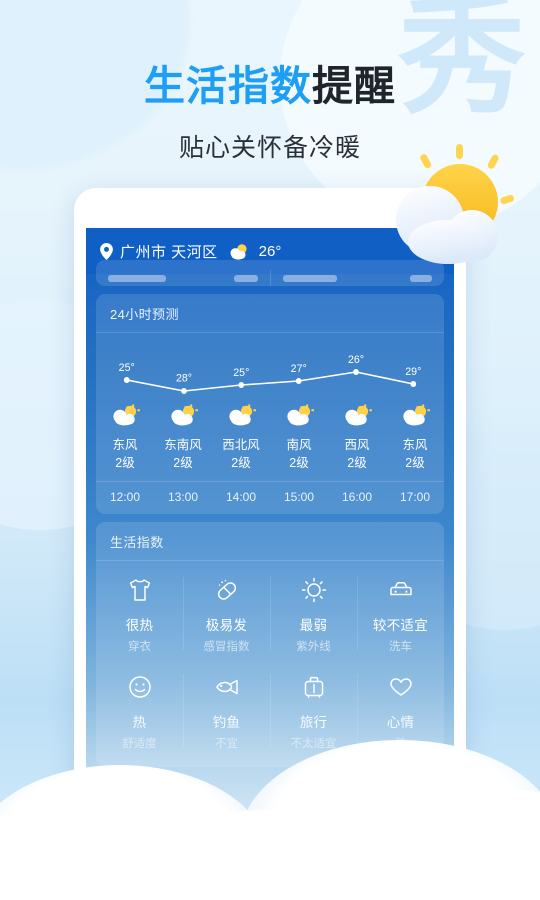  Describe the element at coordinates (400, 589) in the screenshot. I see `car-icon` at that location.